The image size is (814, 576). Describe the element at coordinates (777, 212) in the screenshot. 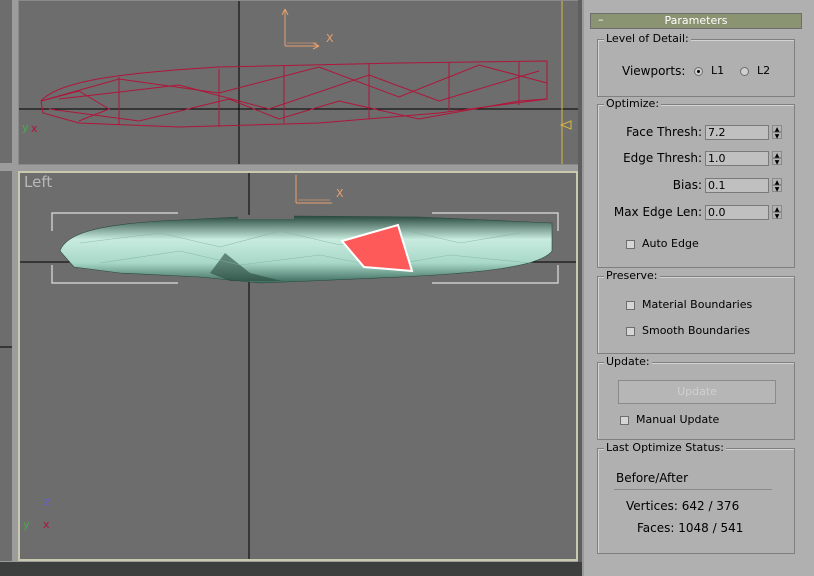

I see `max-edge-len-spinner: ▲ ▼` at that location.